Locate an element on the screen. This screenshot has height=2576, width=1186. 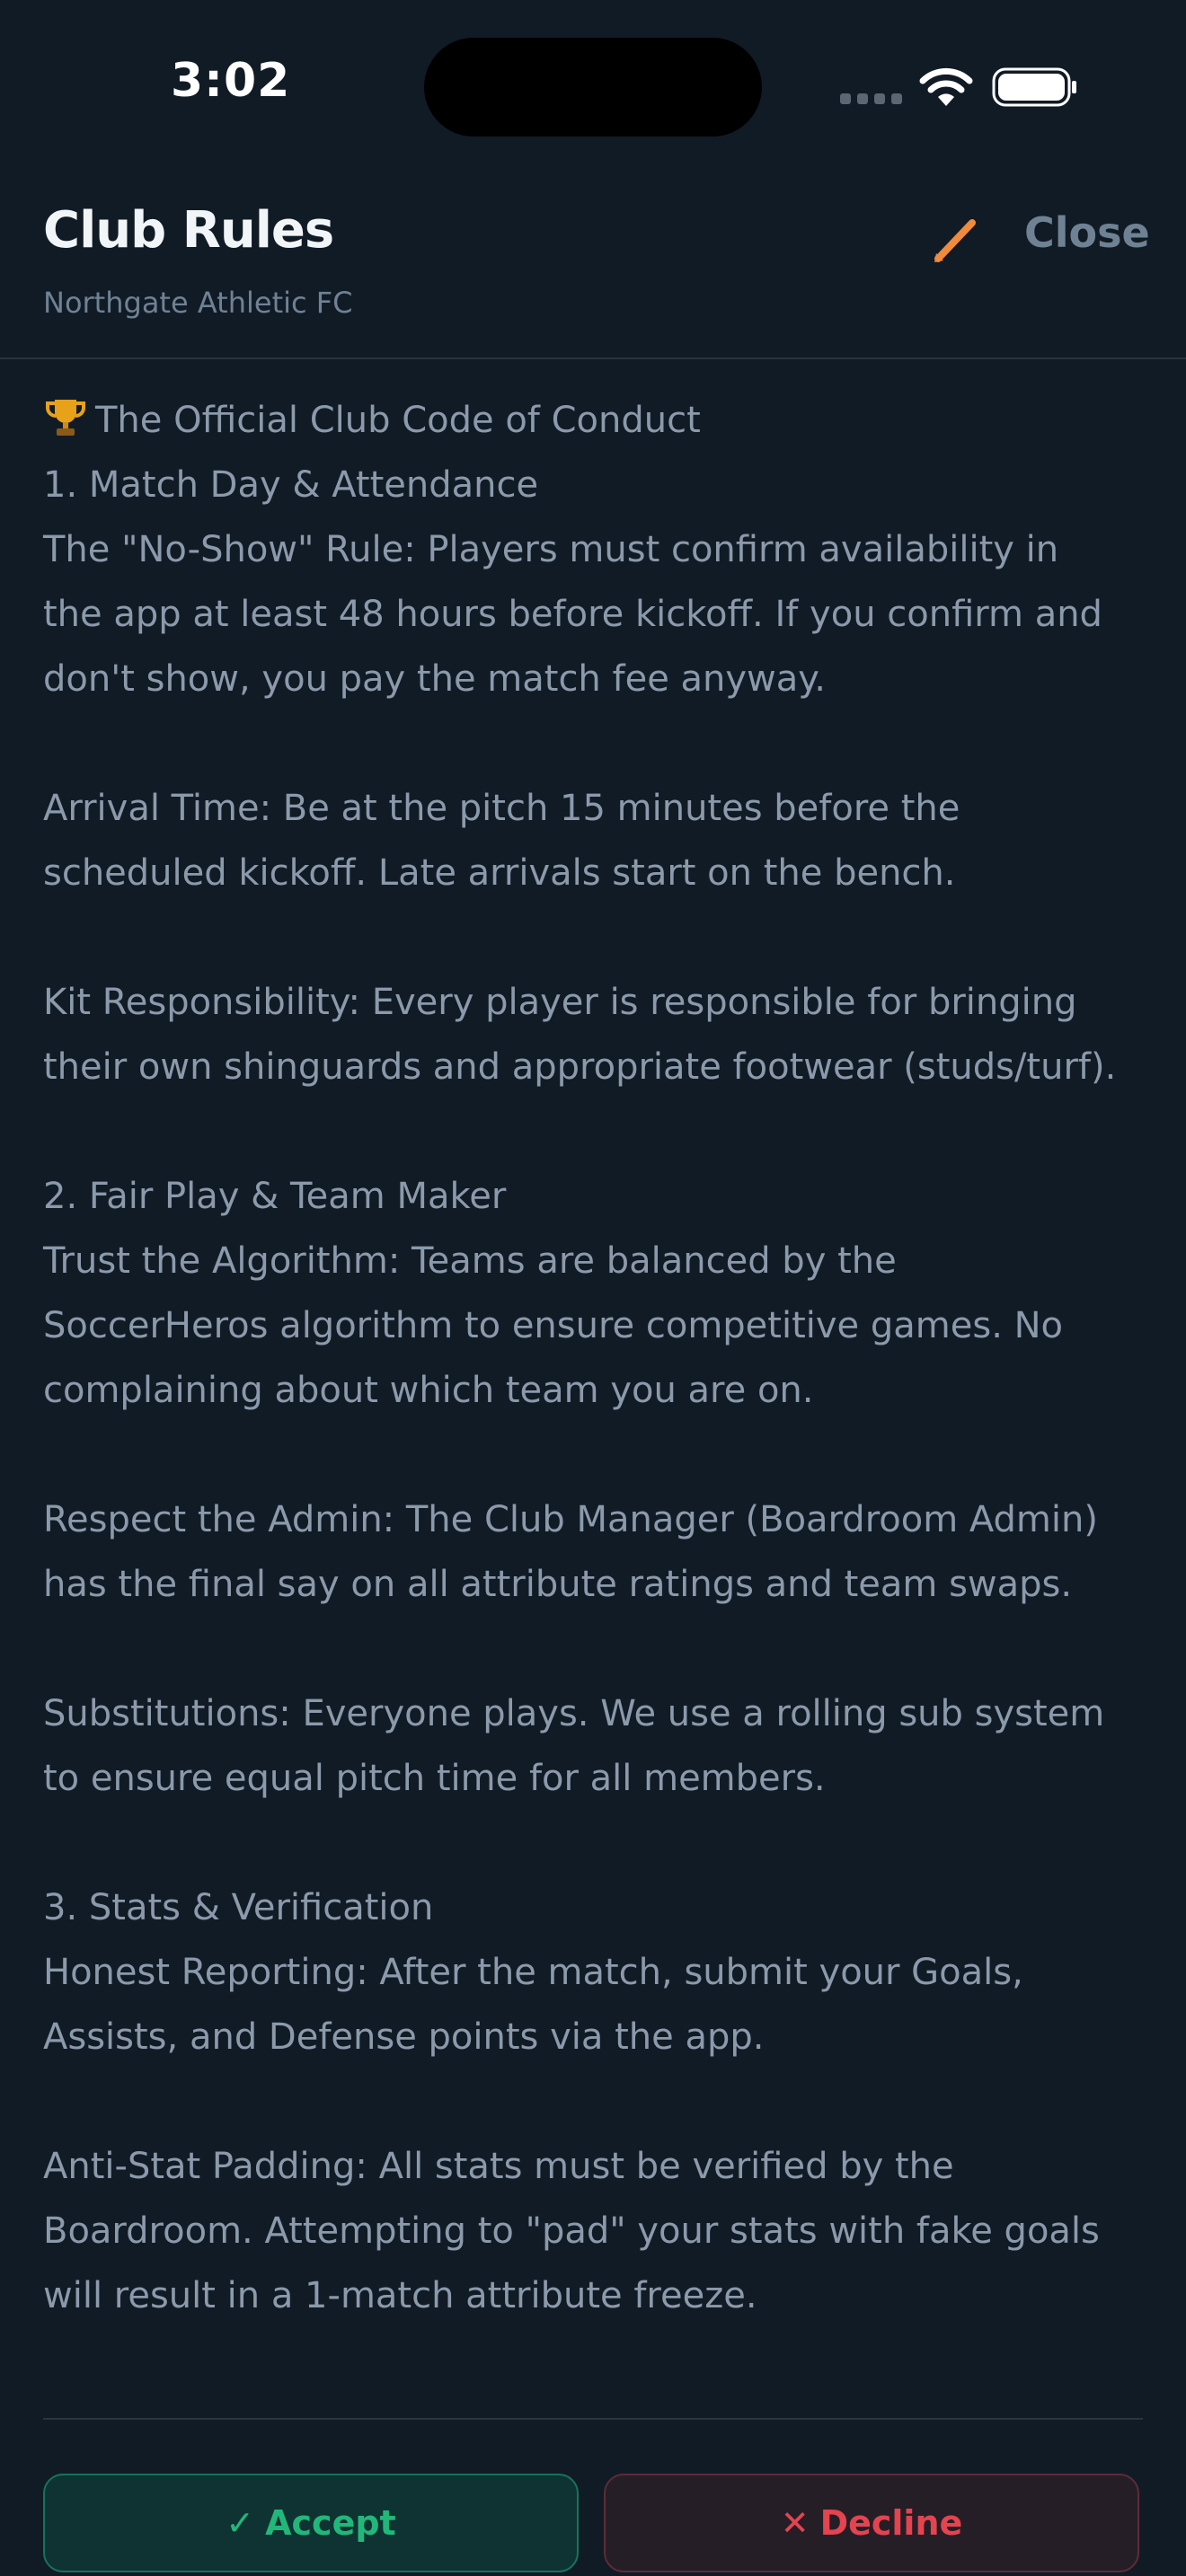
status-bar: 3:02 is located at coordinates (593, 85).